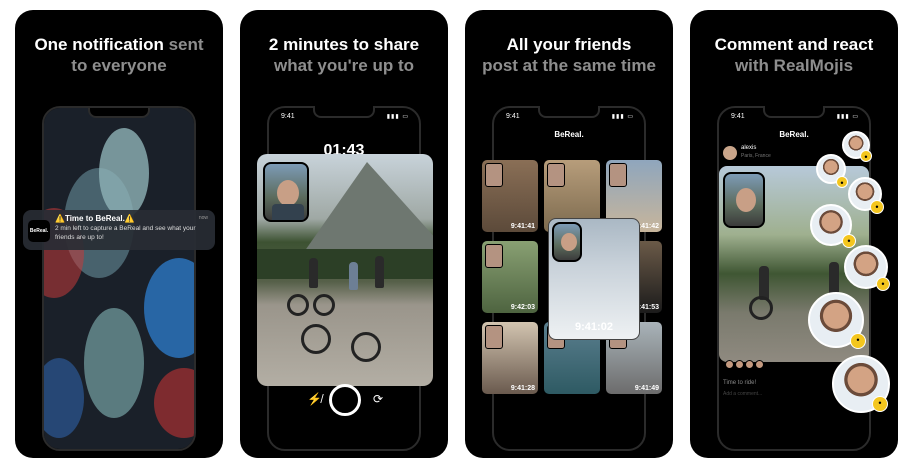 This screenshot has width=923, height=465. I want to click on post-location: Paris, France, so click(756, 156).